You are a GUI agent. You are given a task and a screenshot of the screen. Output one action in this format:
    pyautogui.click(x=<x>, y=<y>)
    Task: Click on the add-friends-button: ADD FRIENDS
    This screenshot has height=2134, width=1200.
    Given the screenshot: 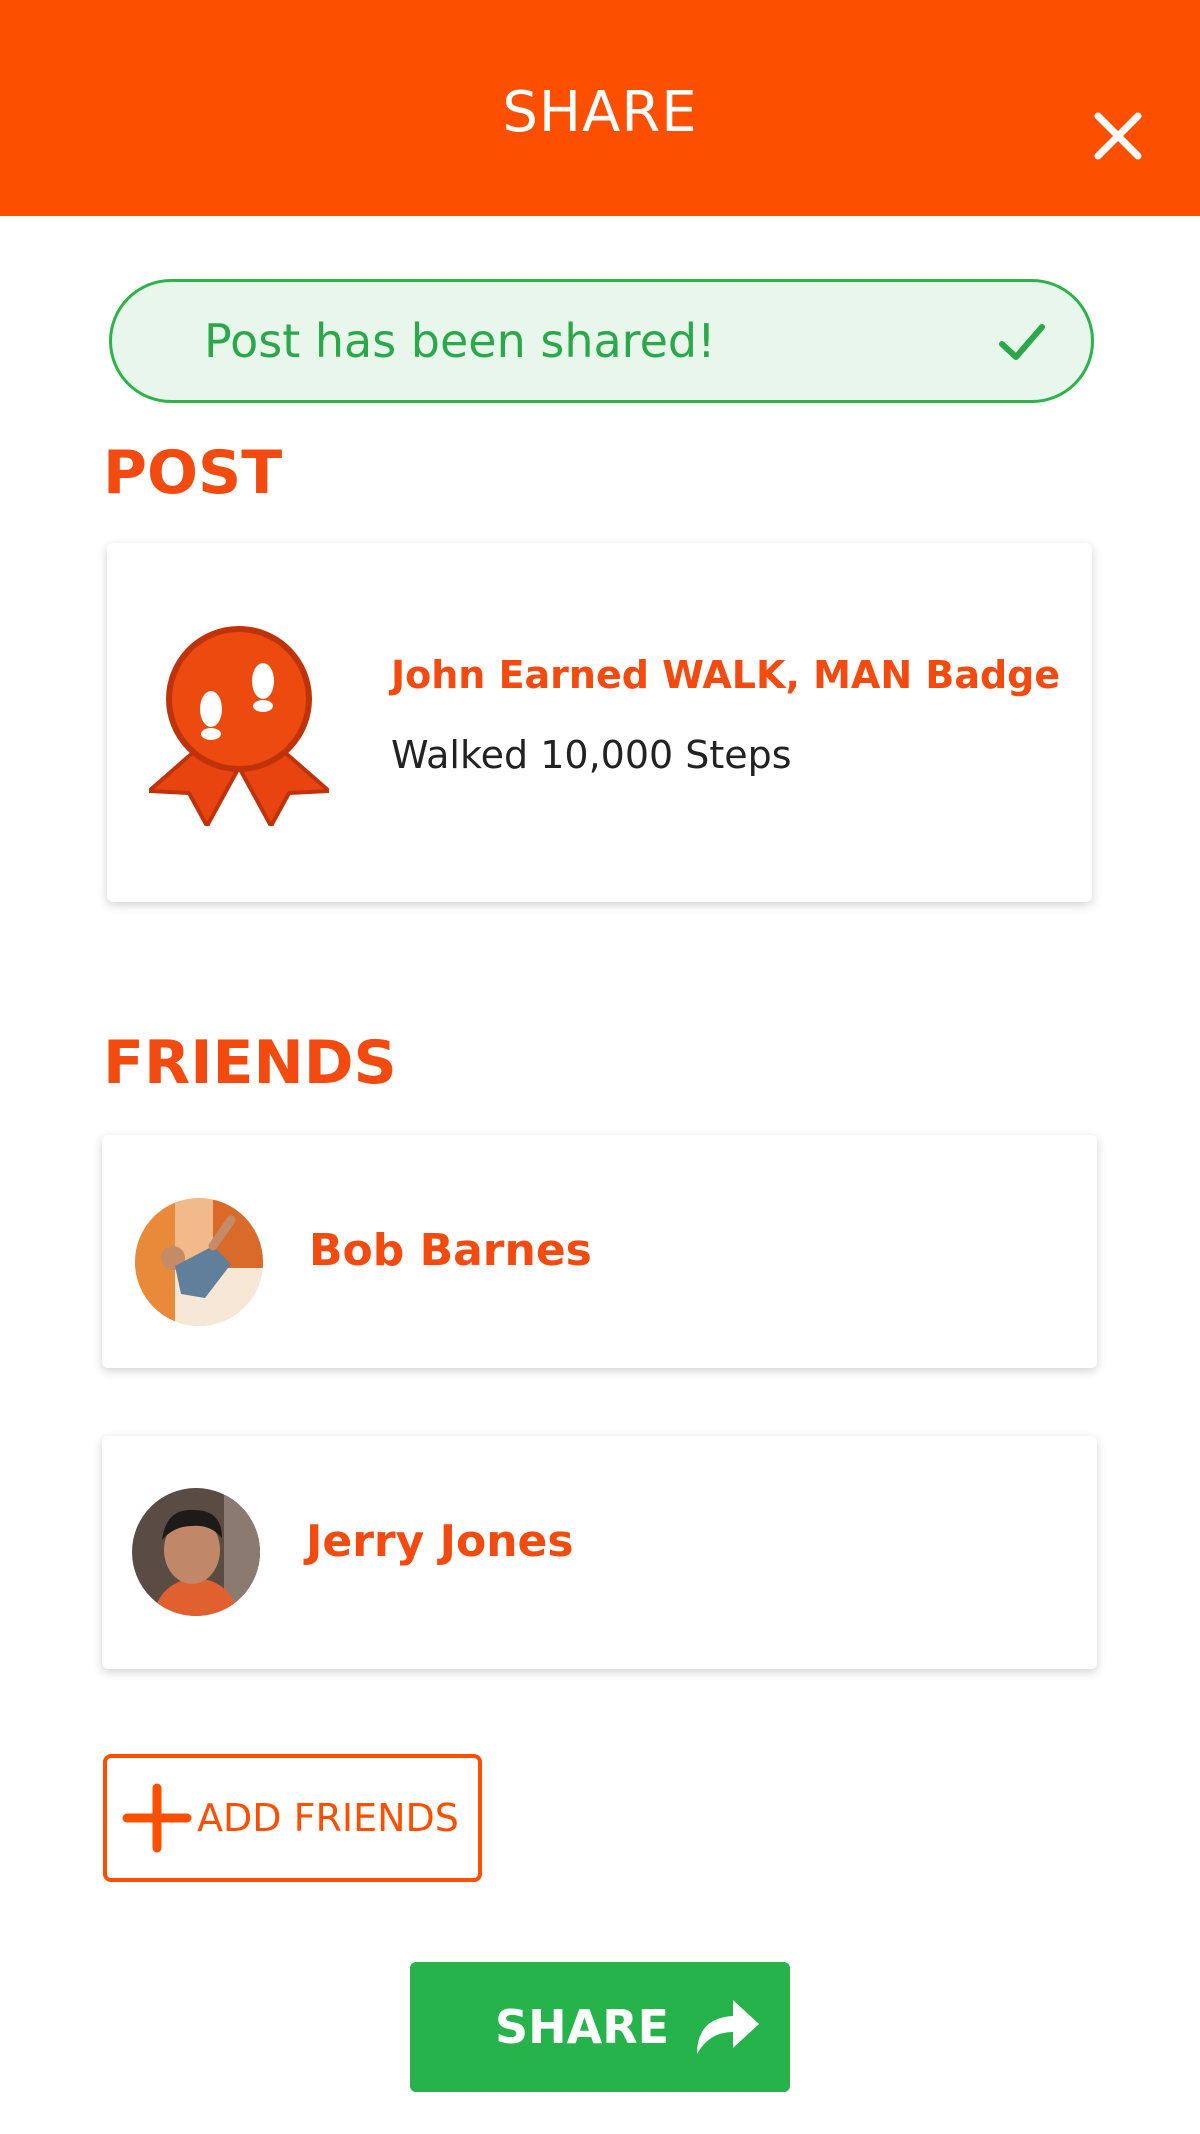 What is the action you would take?
    pyautogui.click(x=292, y=1818)
    